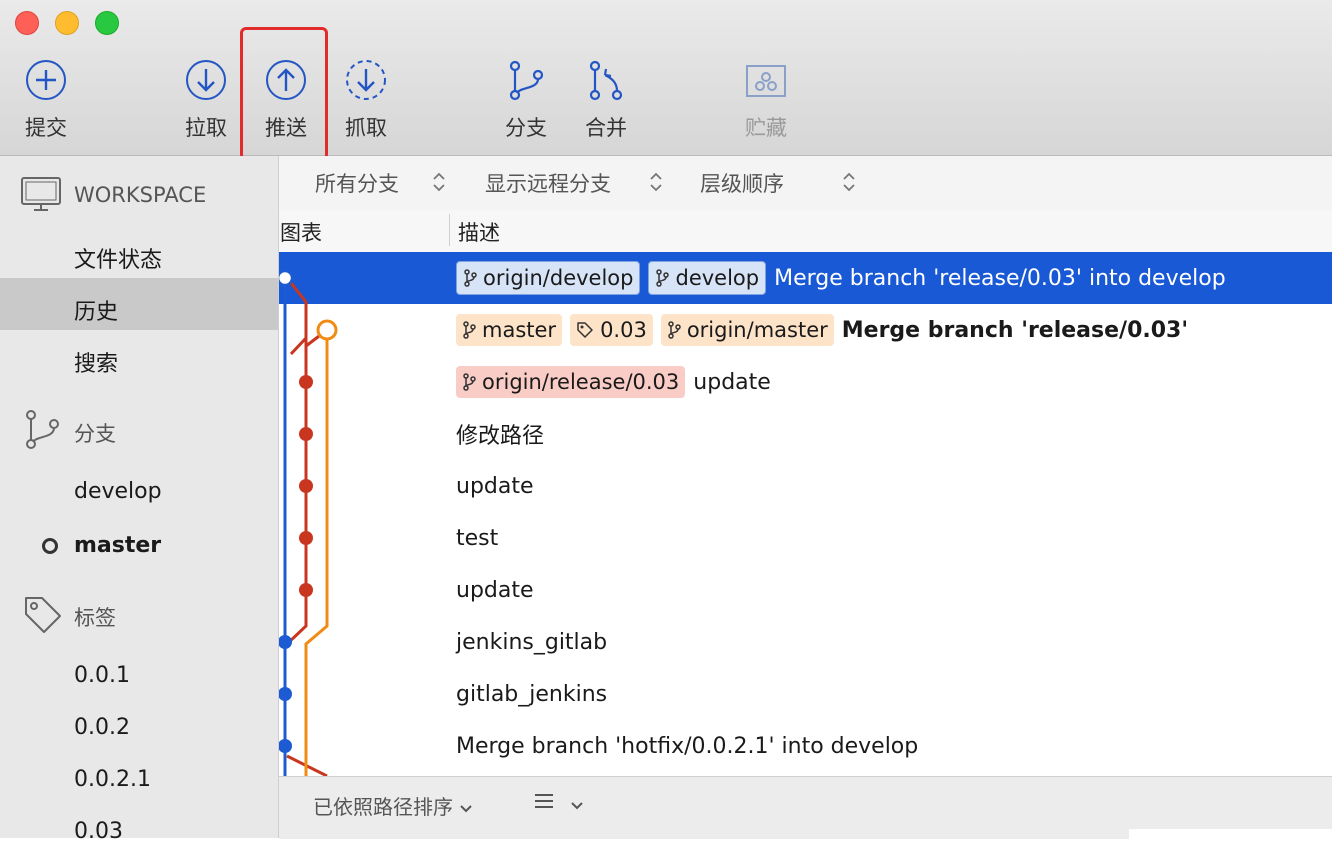  Describe the element at coordinates (46, 80) in the screenshot. I see `plus-circle-icon` at that location.